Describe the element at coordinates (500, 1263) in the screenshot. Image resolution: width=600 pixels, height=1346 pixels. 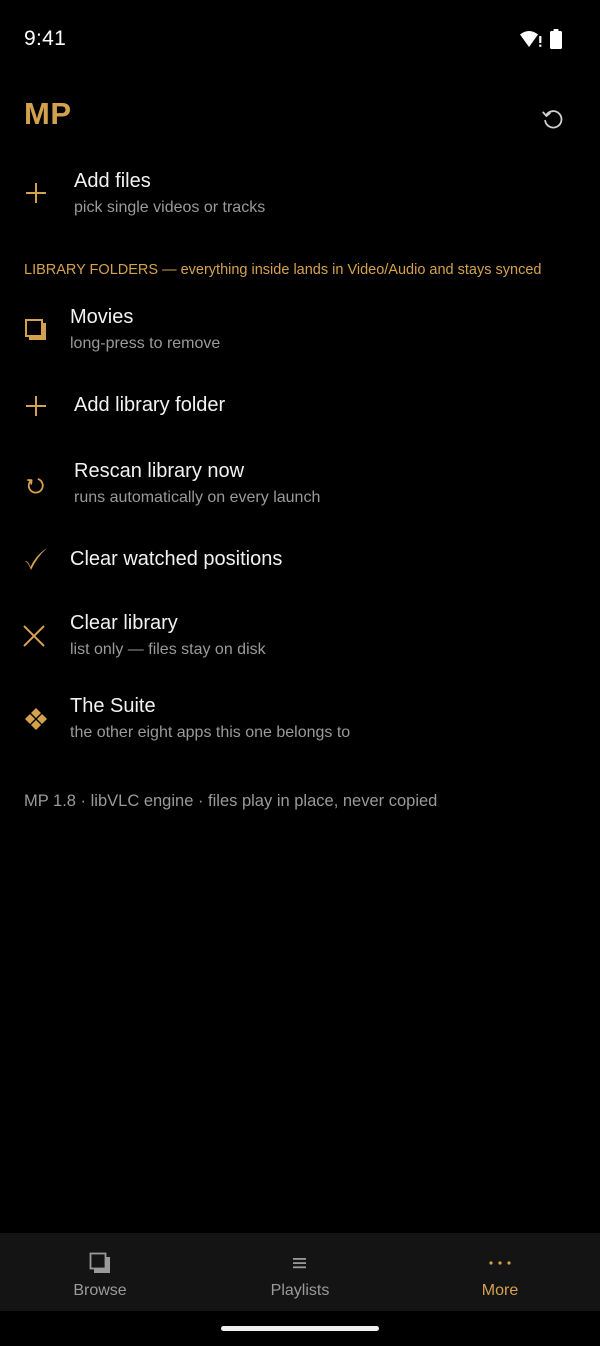
I see `more-icon` at that location.